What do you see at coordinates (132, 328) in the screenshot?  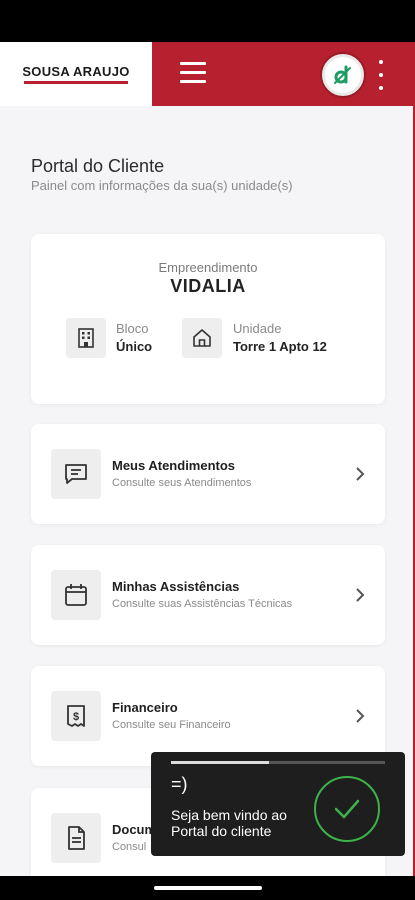 I see `bloco-label: Bloco` at bounding box center [132, 328].